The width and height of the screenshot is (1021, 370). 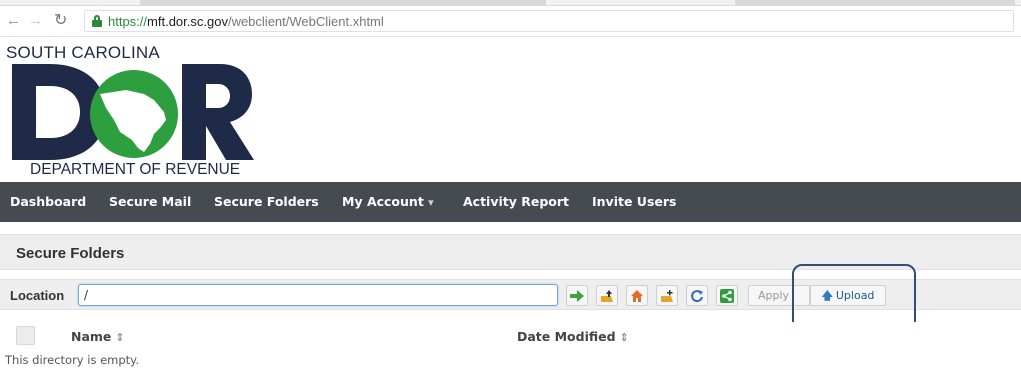 I want to click on location-input, so click(x=318, y=295).